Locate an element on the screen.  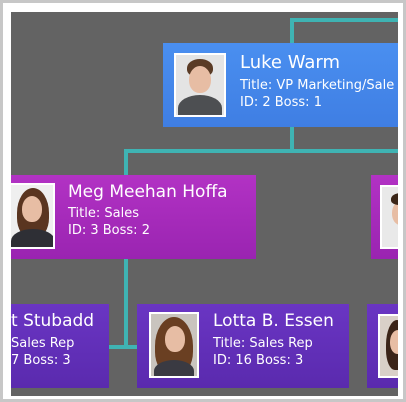
node-title: Title: Sales Rep is located at coordinates (263, 343).